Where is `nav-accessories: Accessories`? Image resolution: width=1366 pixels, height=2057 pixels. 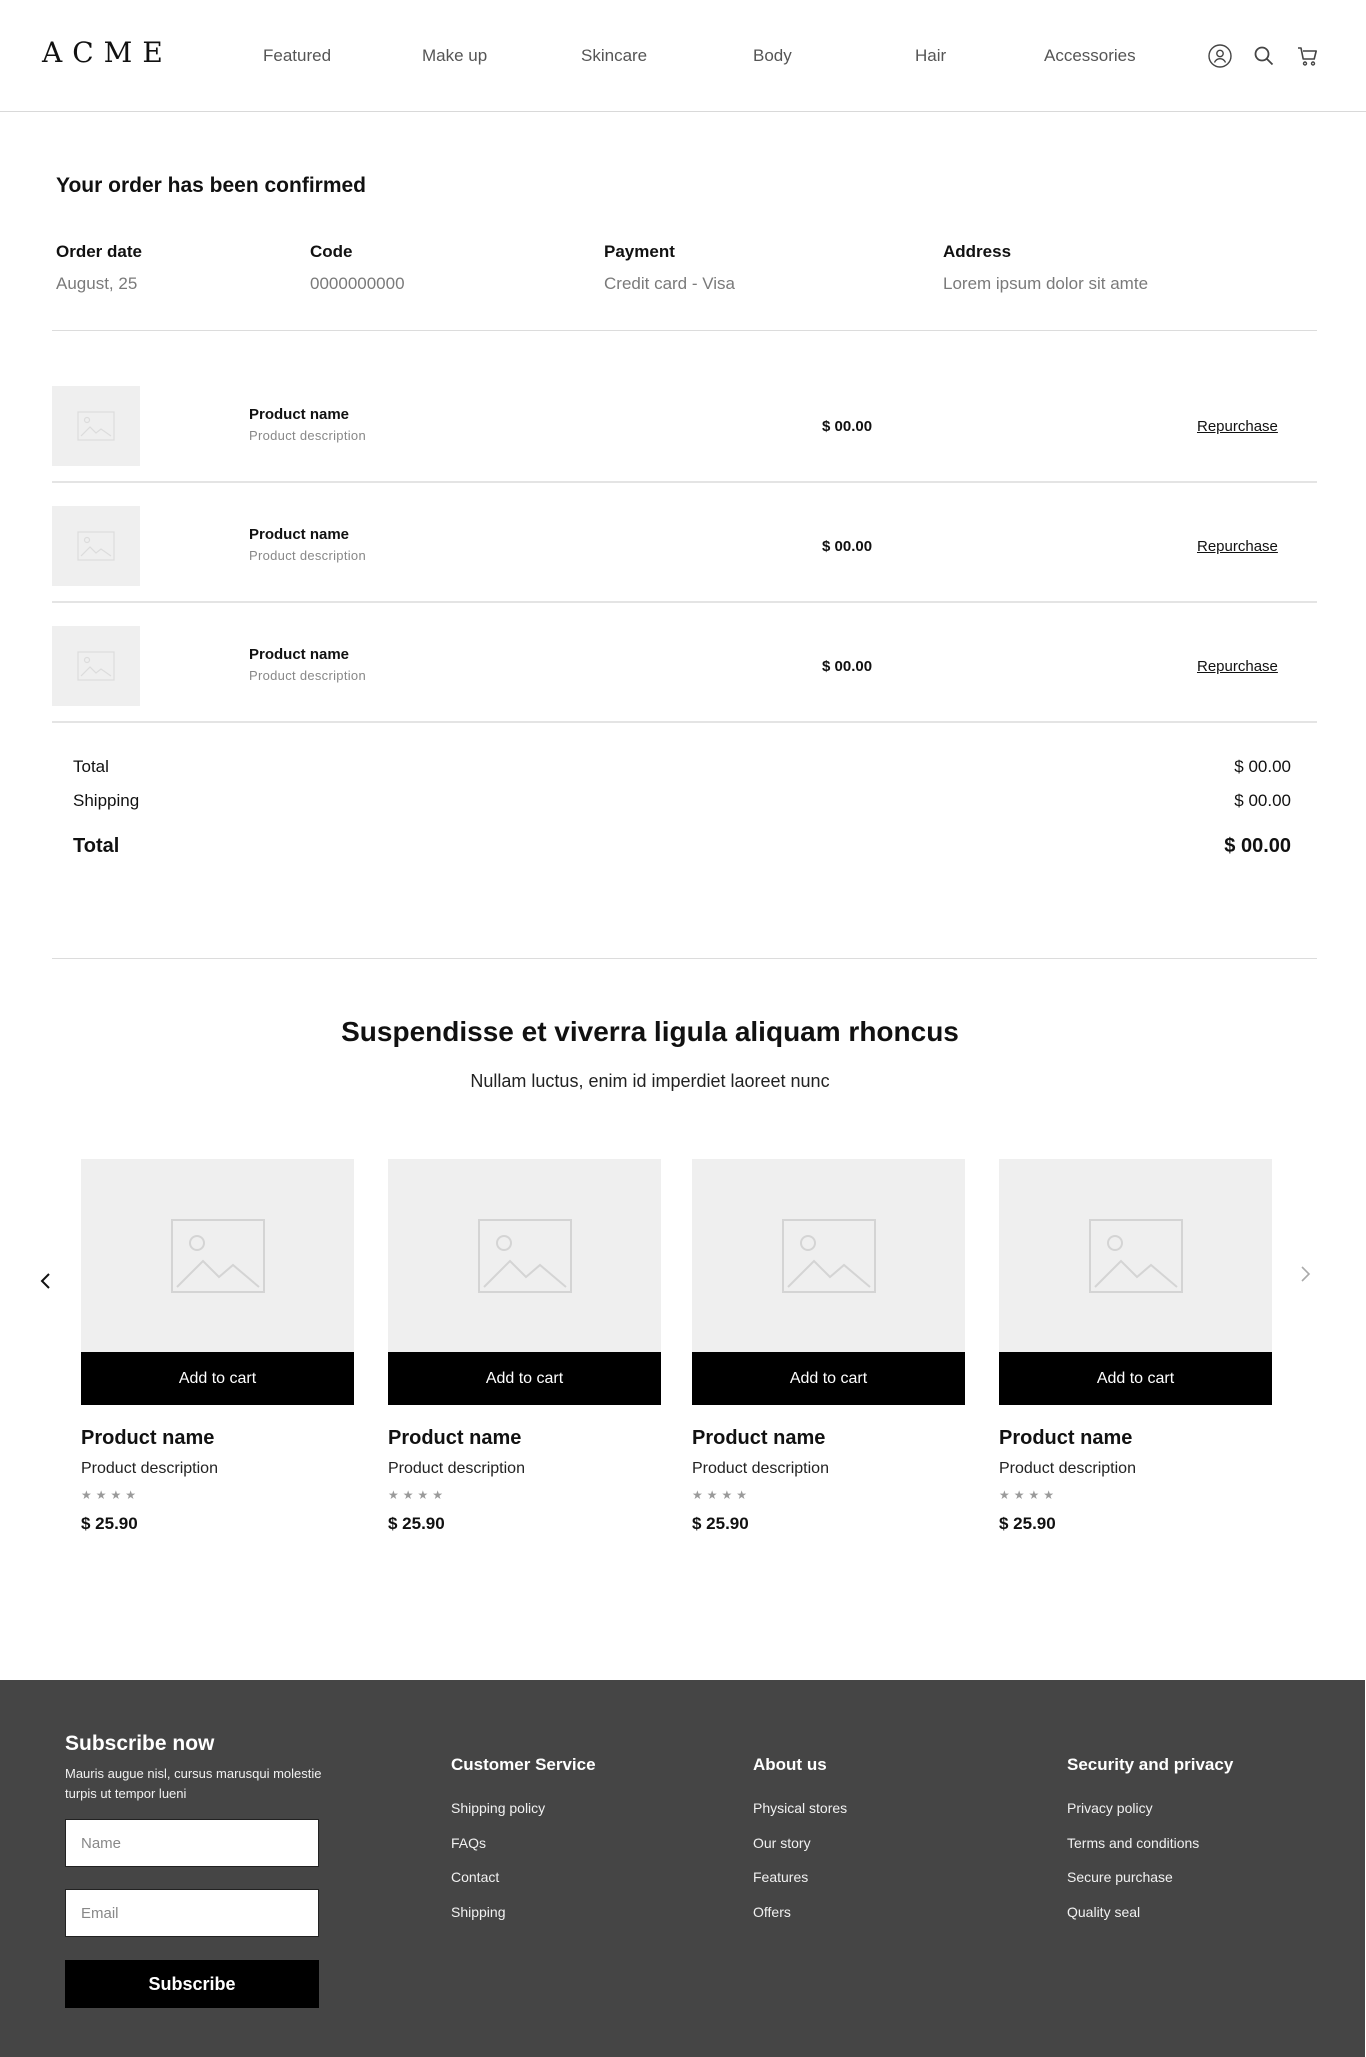
nav-accessories: Accessories is located at coordinates (1090, 56).